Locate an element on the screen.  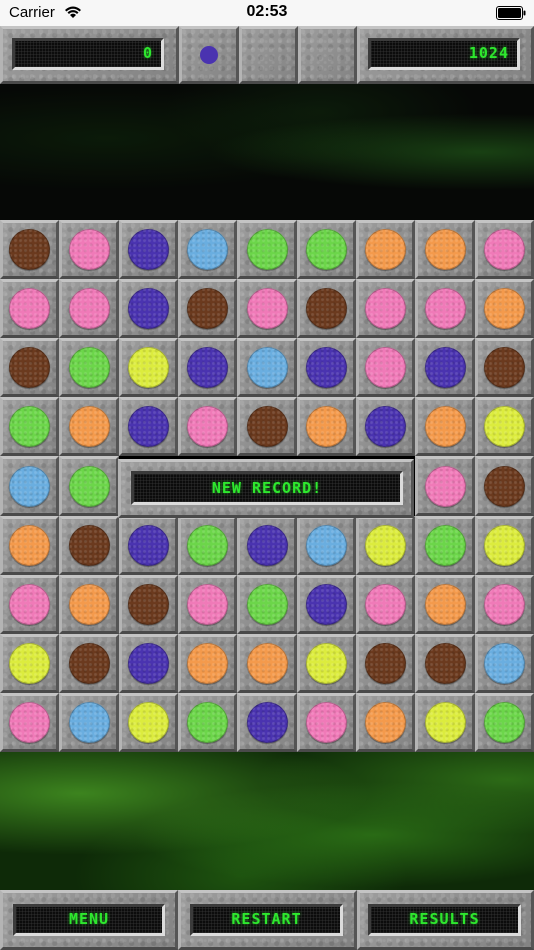
results-button: RESULTS is located at coordinates (444, 920).